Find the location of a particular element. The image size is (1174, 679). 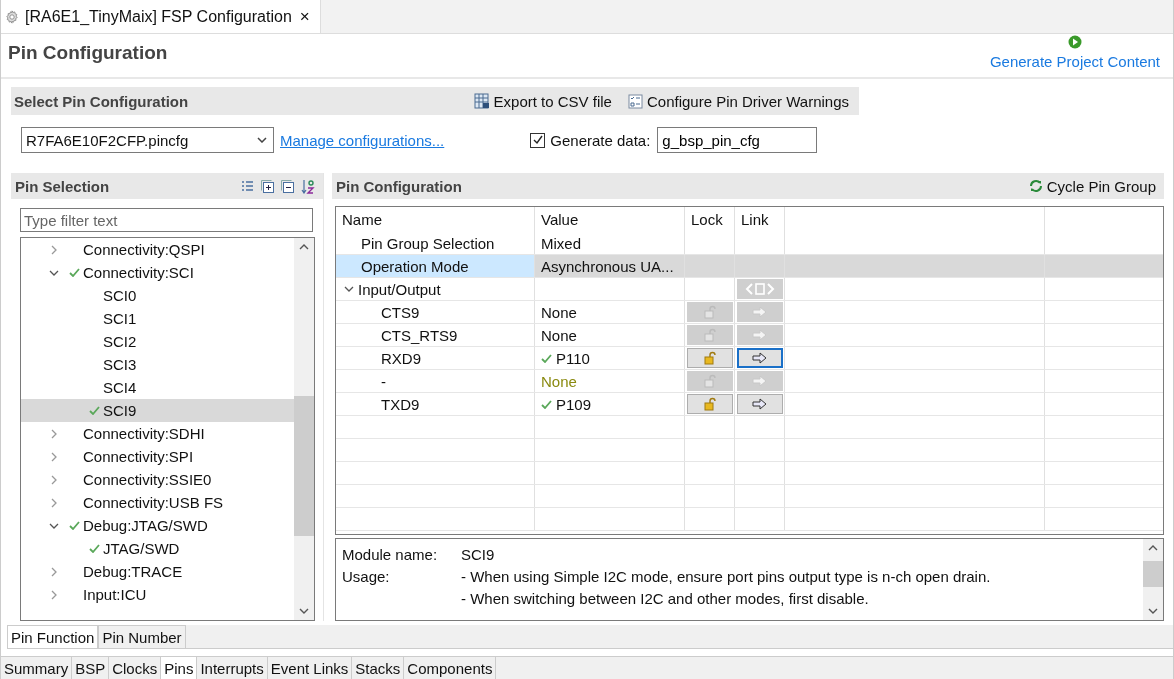

tree-item: Connectivity:SDHI is located at coordinates (157, 433).